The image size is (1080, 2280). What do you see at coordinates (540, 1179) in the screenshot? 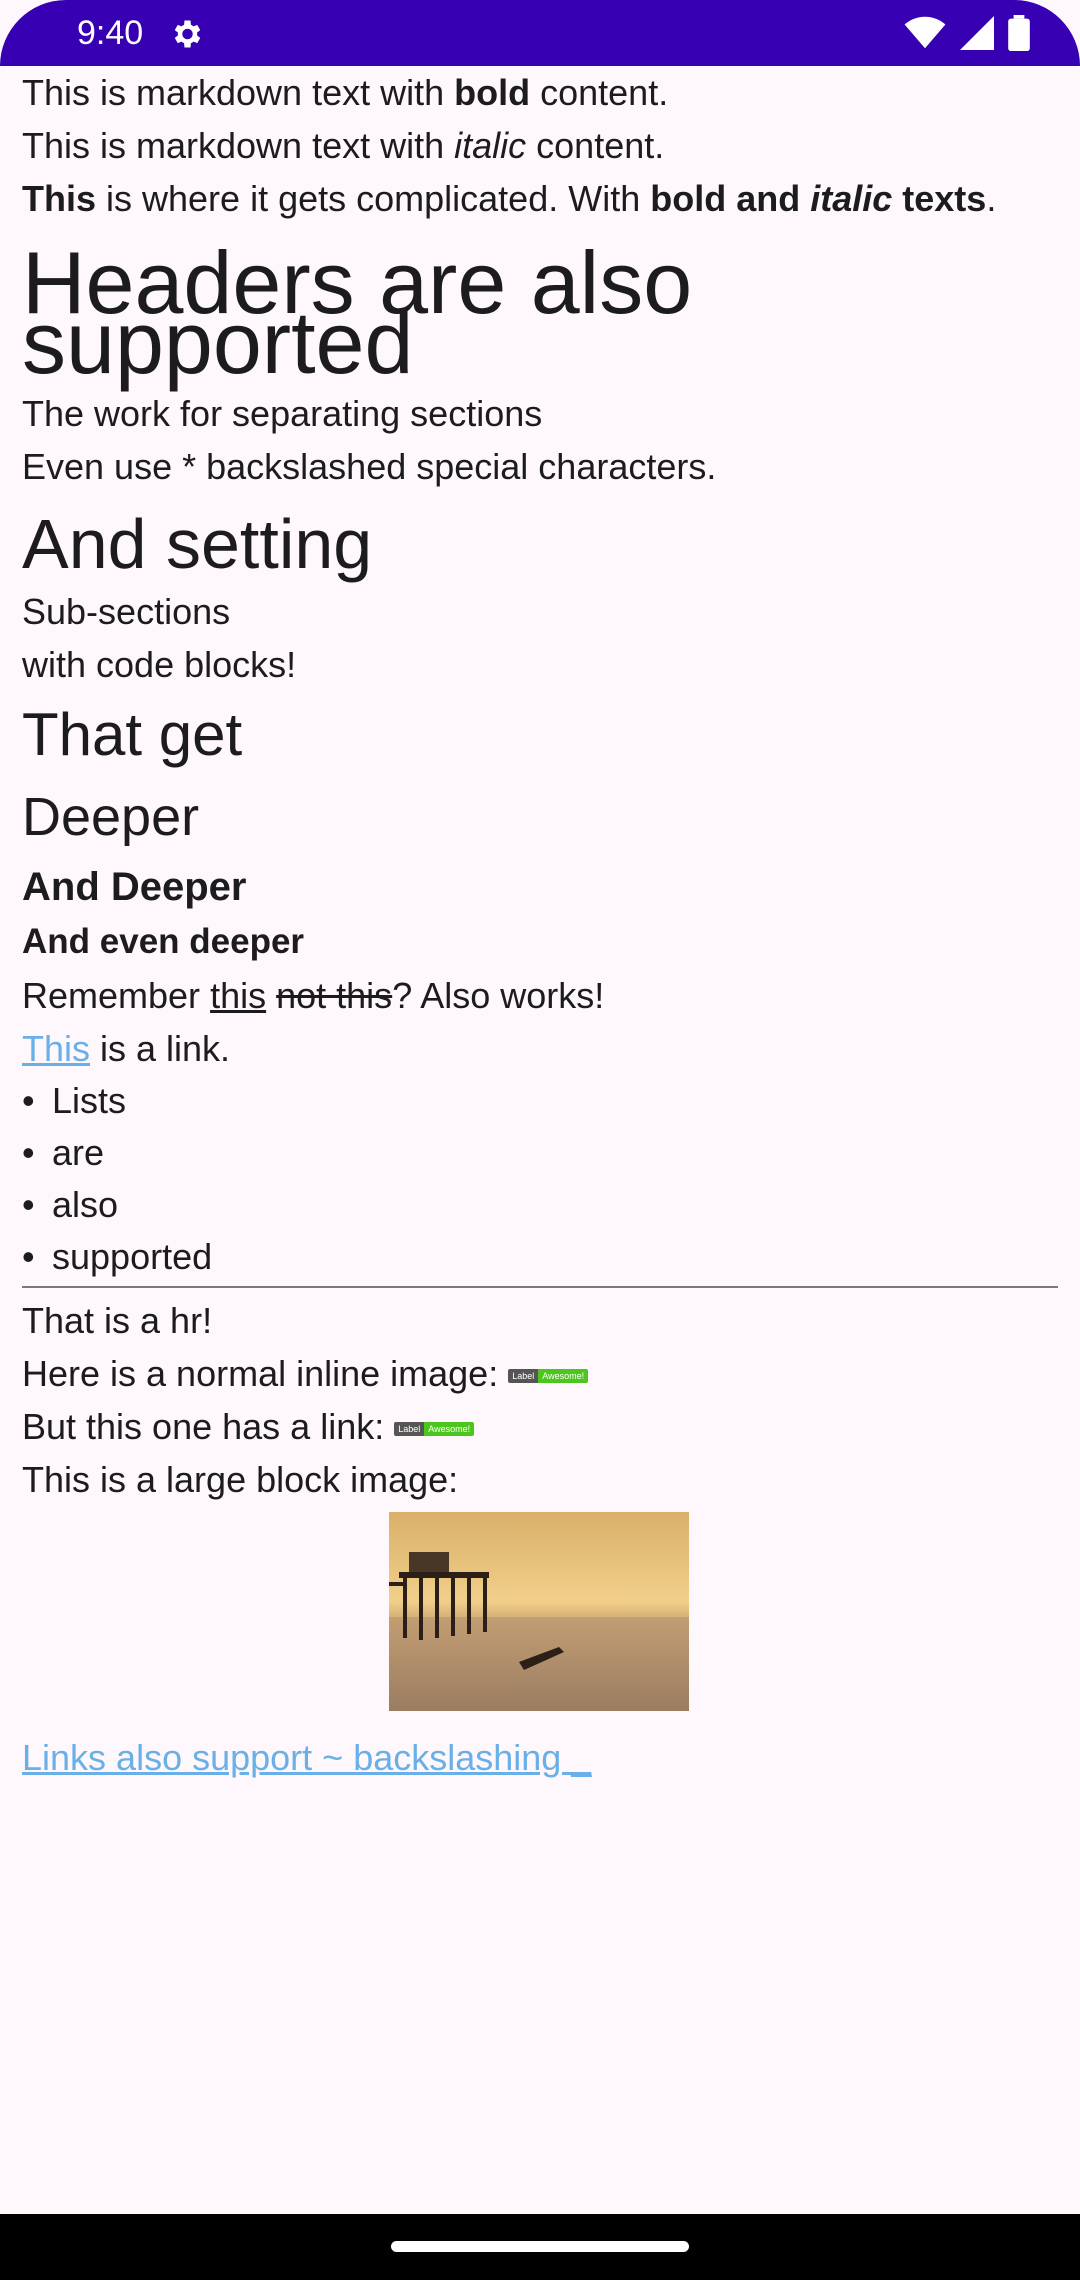
I see `bullet-list: • Lists • are • also • supported` at bounding box center [540, 1179].